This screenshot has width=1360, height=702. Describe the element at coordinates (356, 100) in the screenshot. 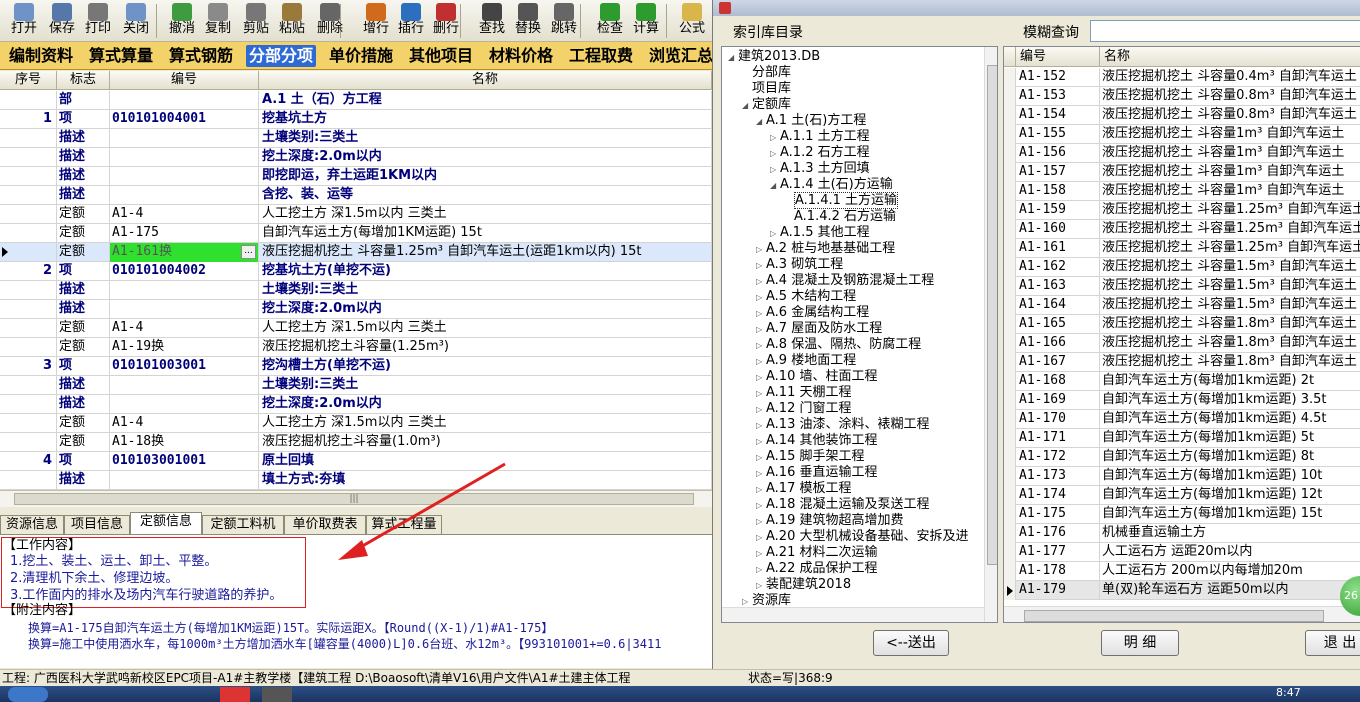

I see `table-row: 部 A.1 土（石）方工程` at that location.